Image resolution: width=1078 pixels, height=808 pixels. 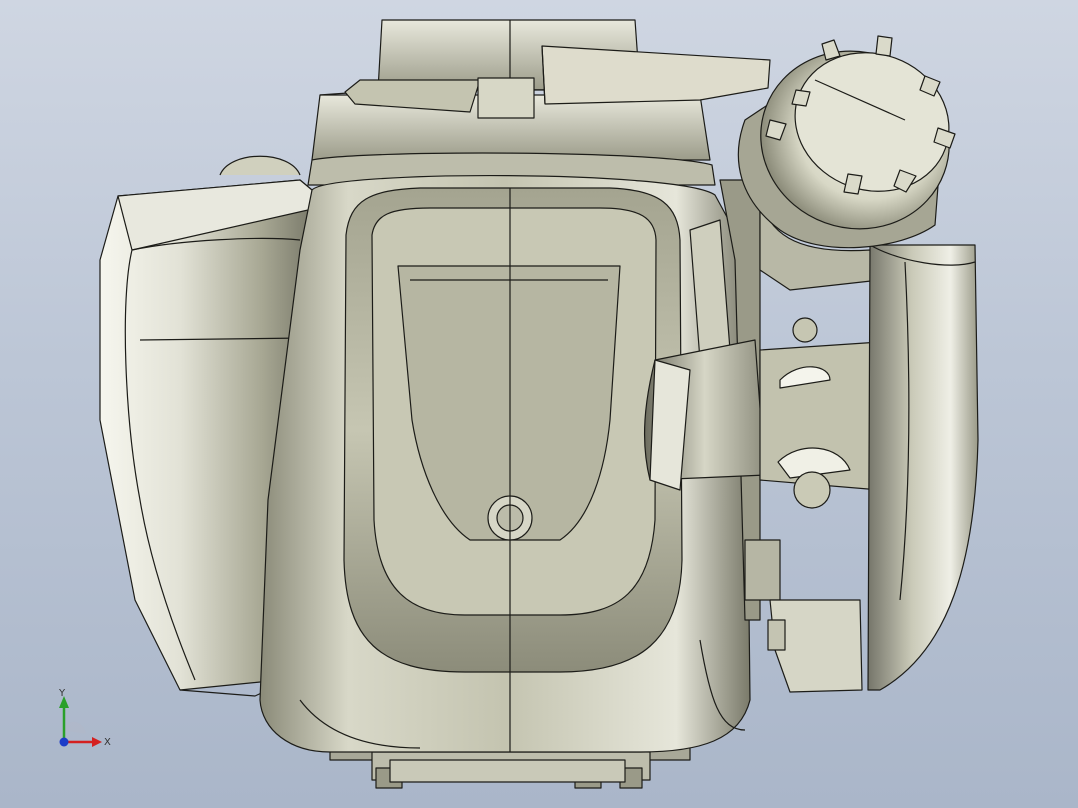 What do you see at coordinates (62, 693) in the screenshot?
I see `y-axis-label: Y` at bounding box center [62, 693].